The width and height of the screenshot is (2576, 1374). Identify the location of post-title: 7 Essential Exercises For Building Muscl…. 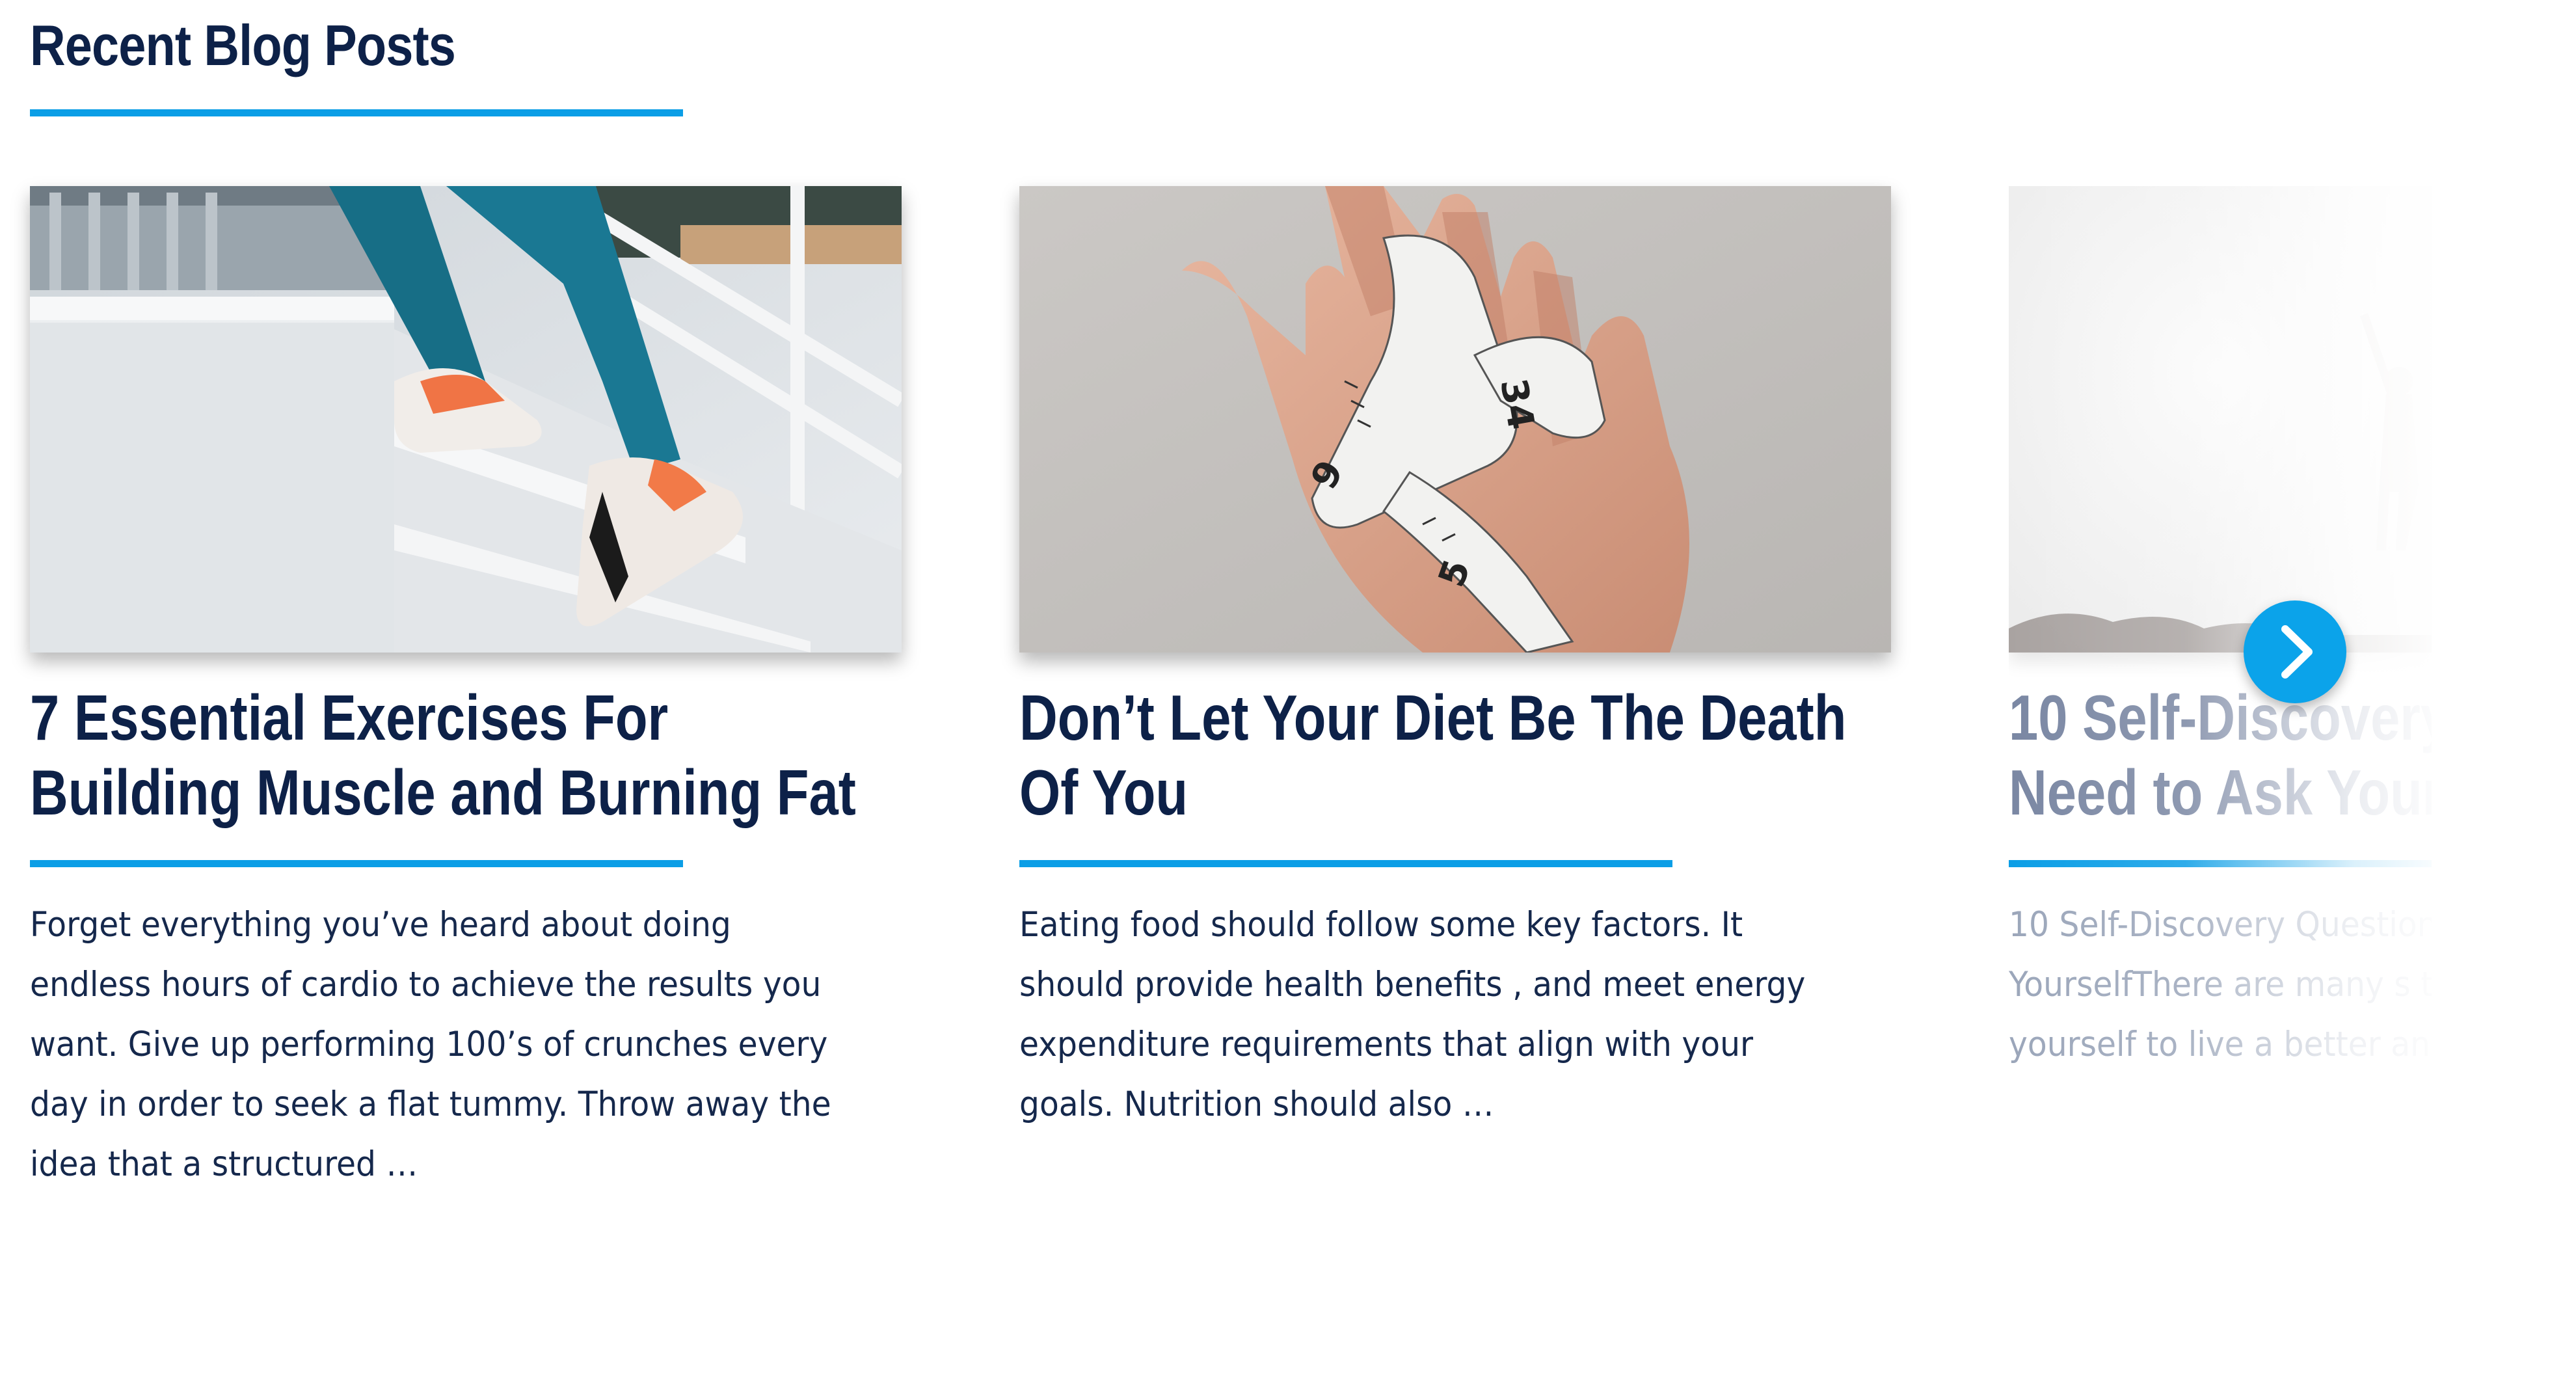
(451, 755).